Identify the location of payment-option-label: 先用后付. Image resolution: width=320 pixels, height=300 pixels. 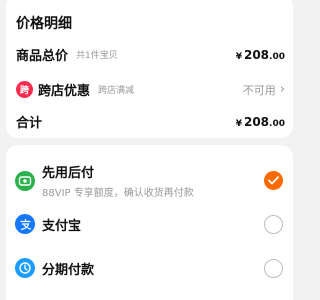
(68, 173).